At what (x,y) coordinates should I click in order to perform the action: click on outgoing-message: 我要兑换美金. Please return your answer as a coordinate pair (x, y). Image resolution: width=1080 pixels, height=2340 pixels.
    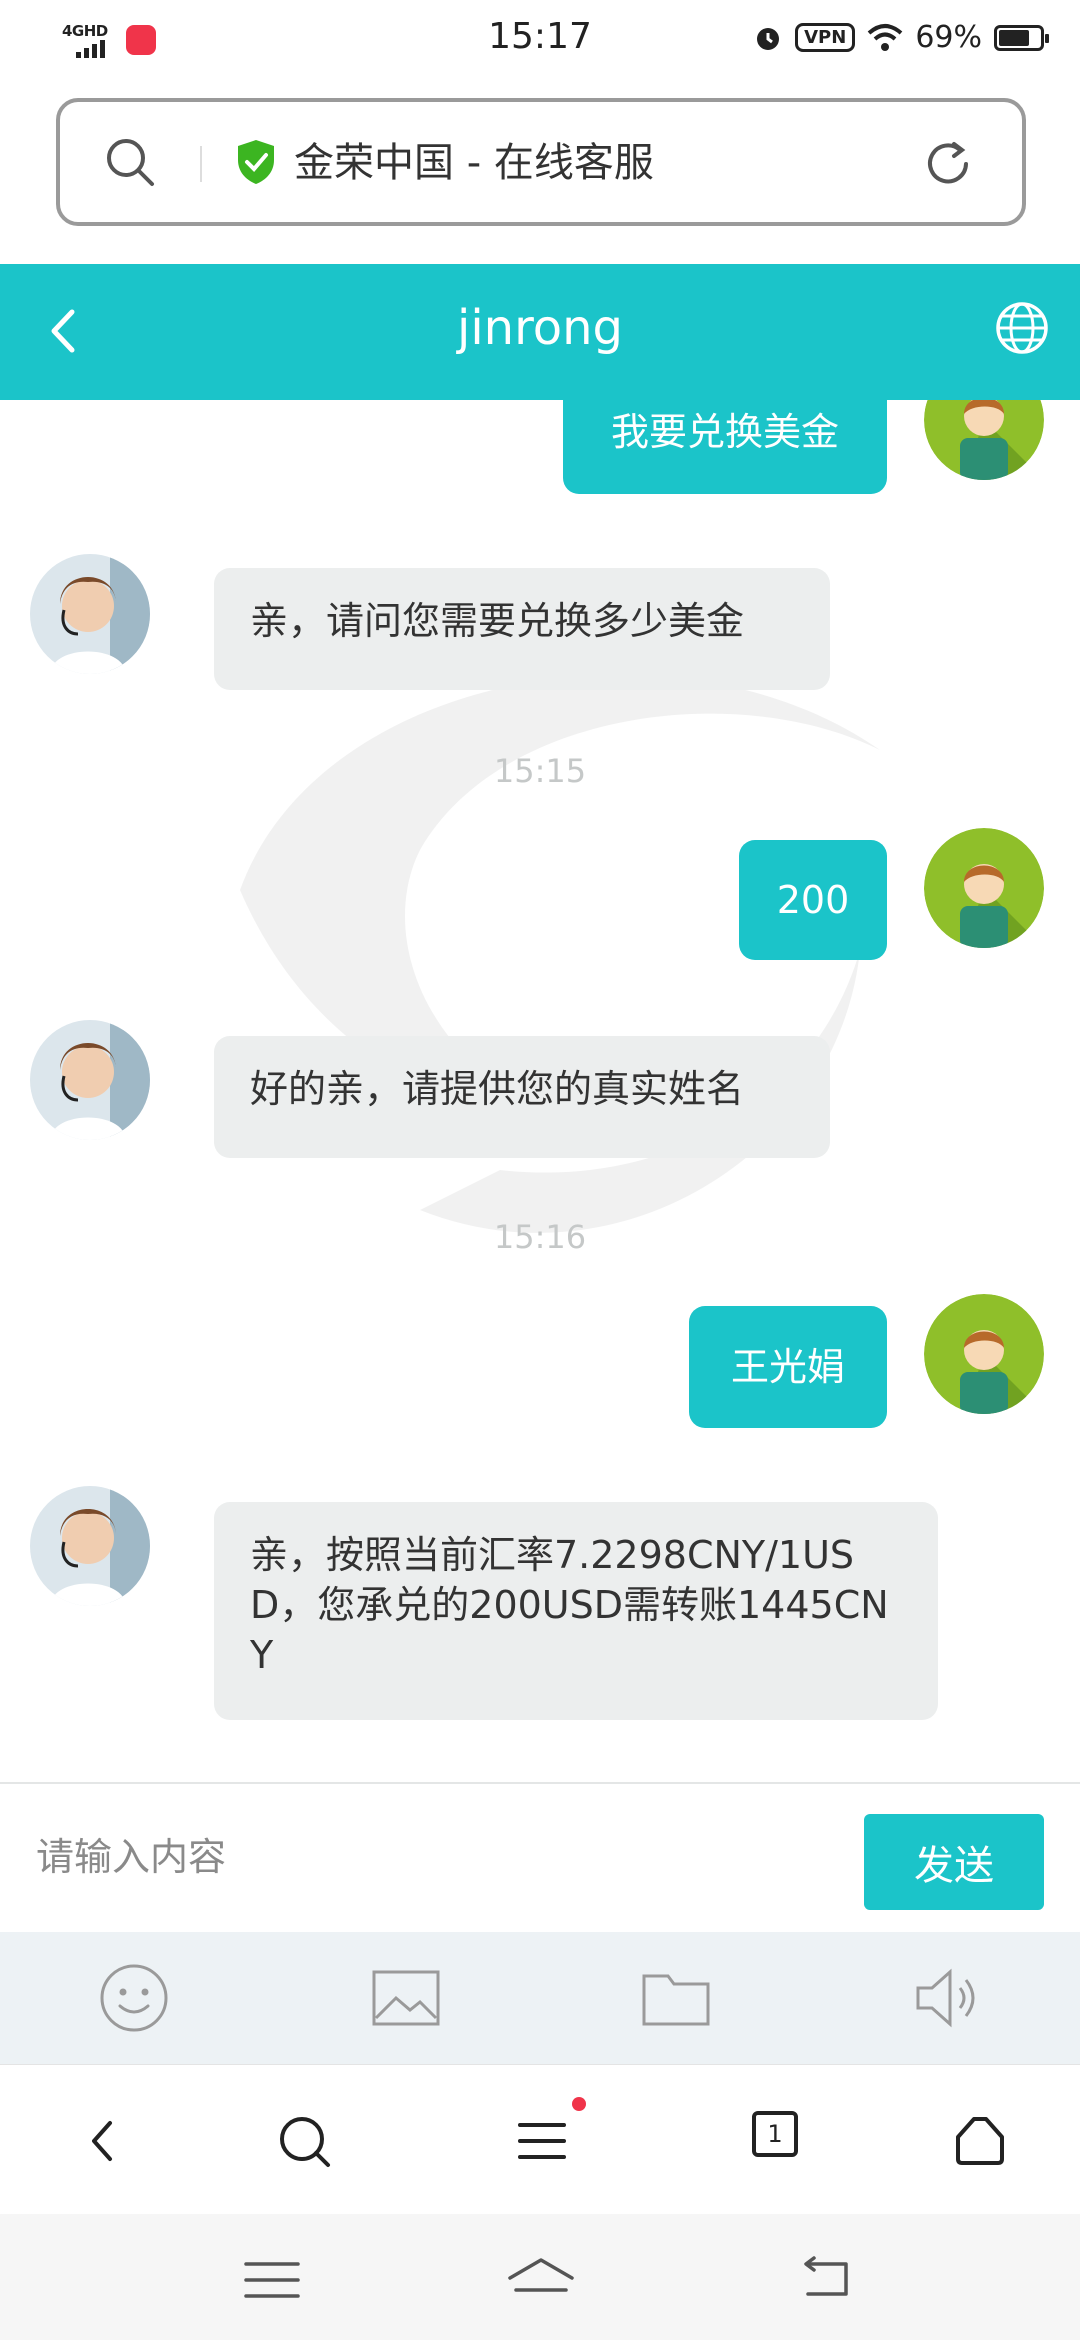
    Looking at the image, I should click on (725, 447).